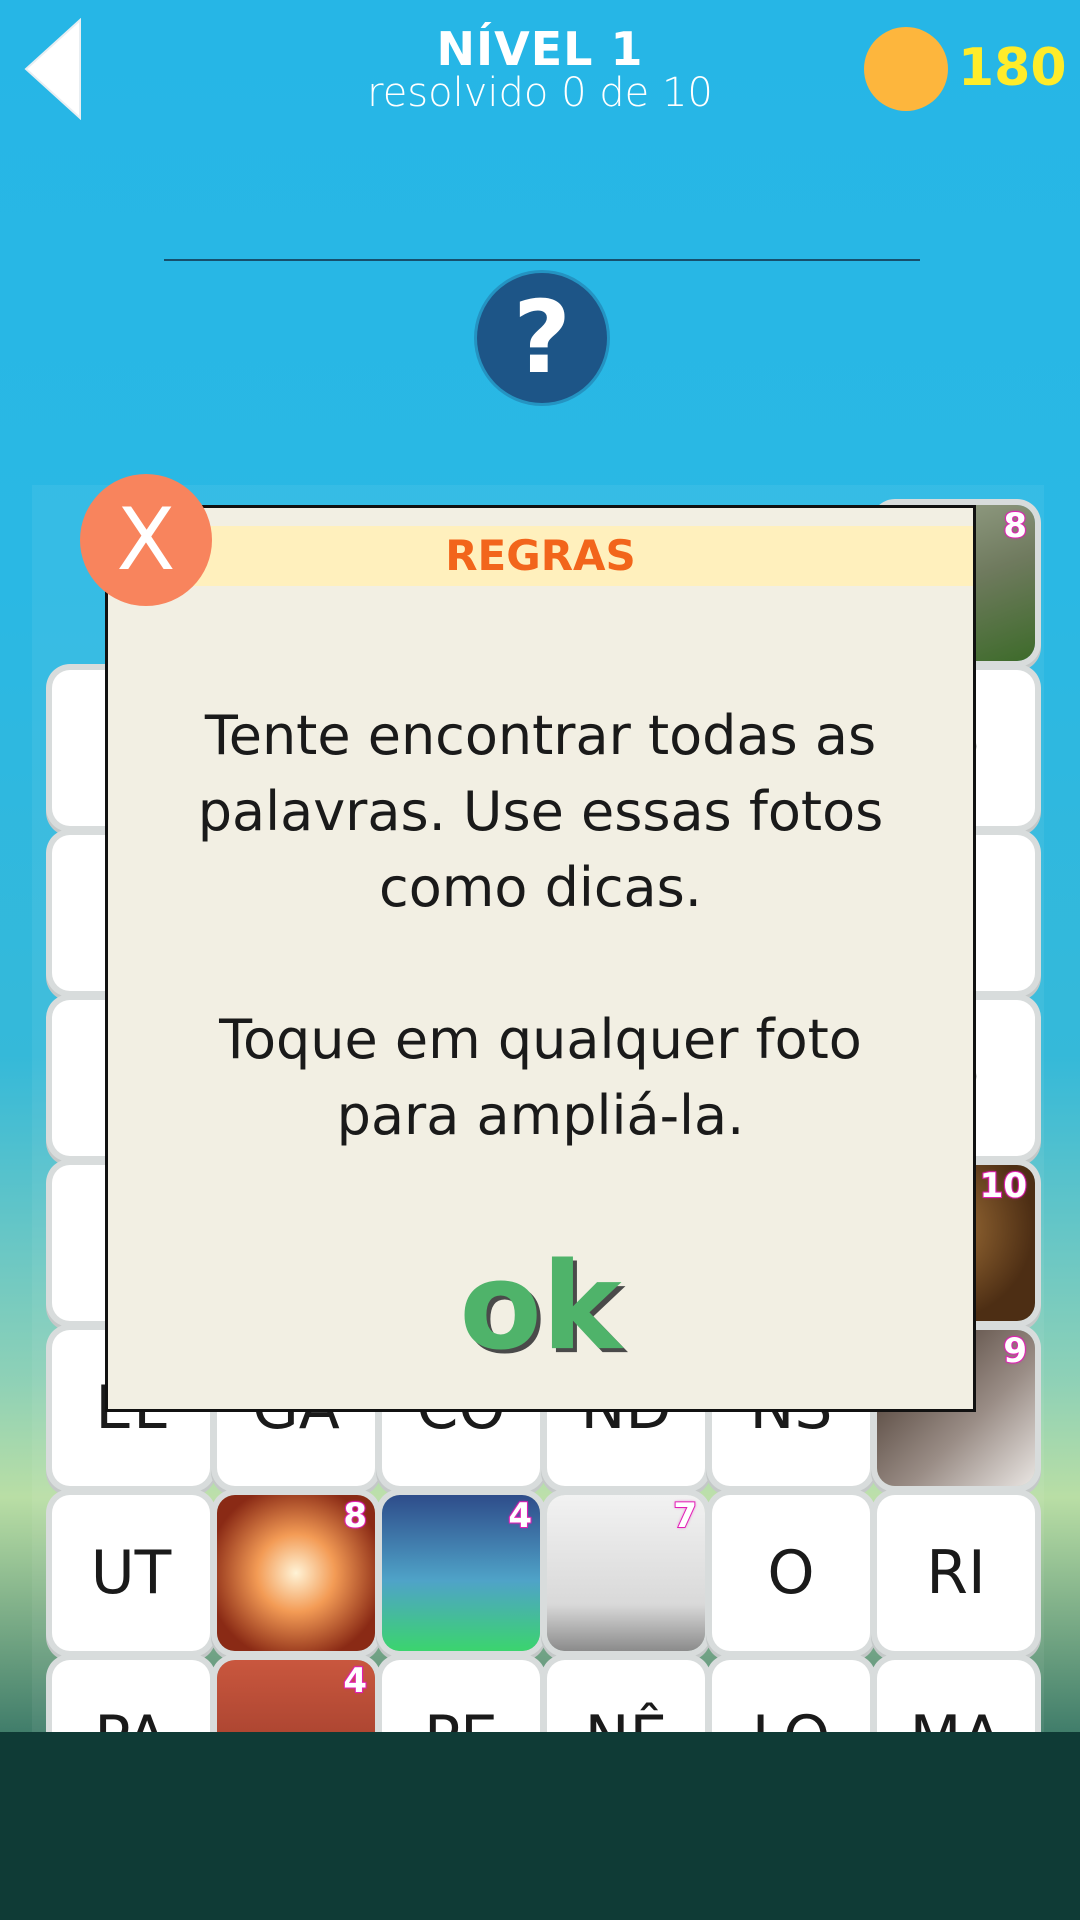 This screenshot has width=1080, height=1920. What do you see at coordinates (956, 1717) in the screenshot?
I see `tile-letters: MA` at bounding box center [956, 1717].